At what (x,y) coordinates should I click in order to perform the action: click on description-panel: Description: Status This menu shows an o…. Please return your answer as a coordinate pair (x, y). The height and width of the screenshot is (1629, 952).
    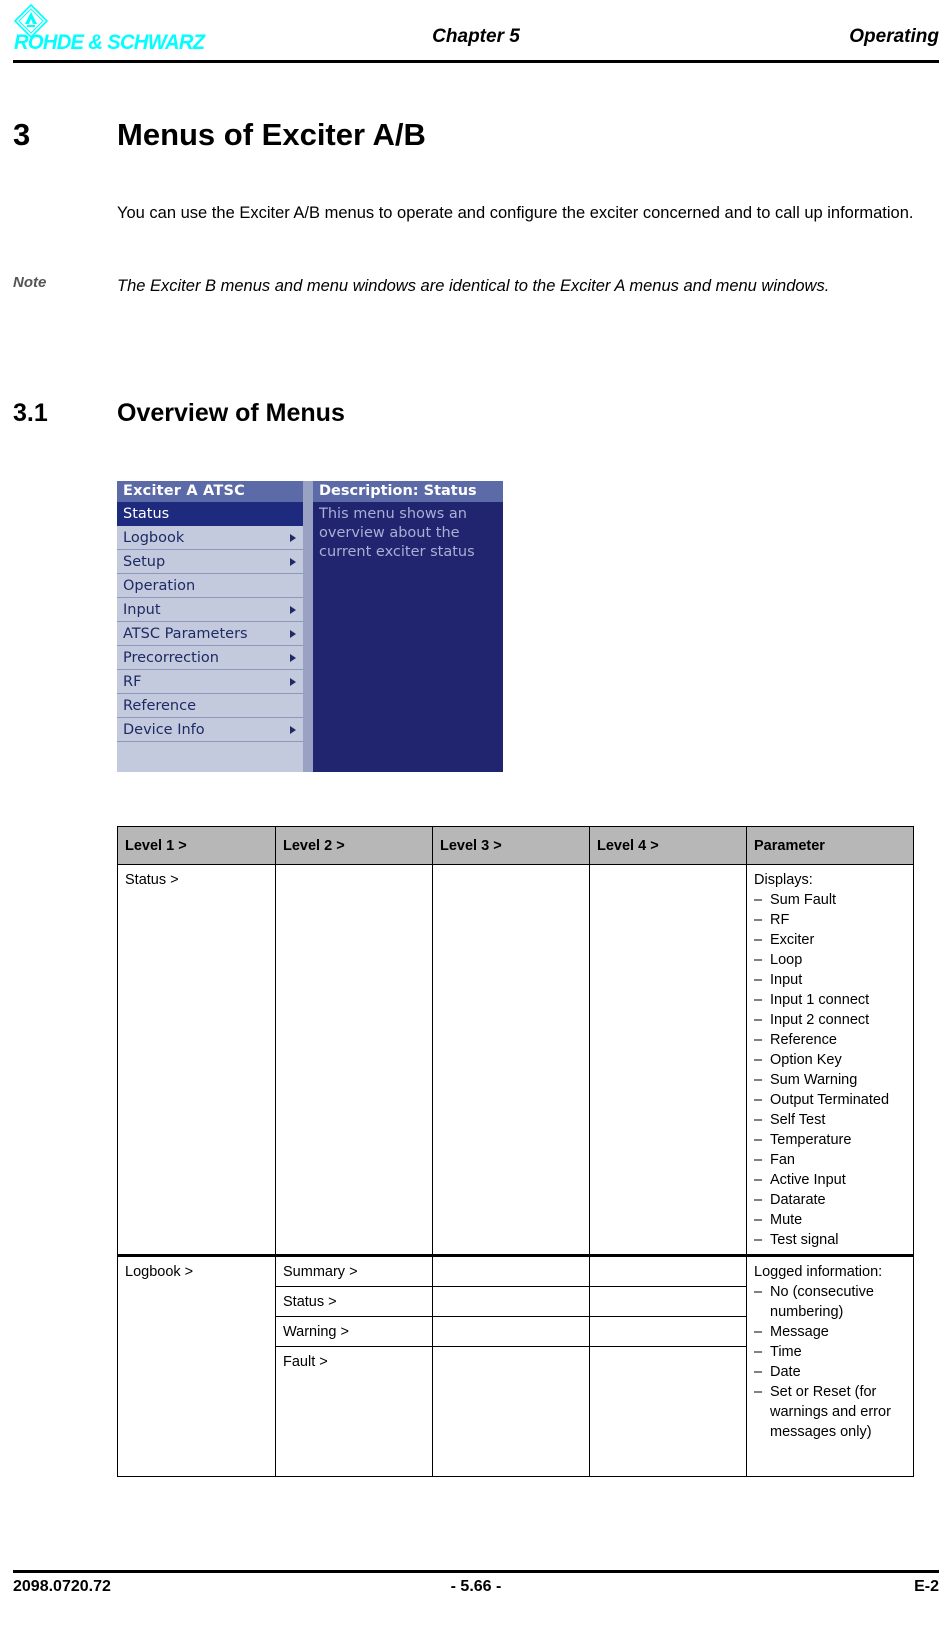
    Looking at the image, I should click on (408, 626).